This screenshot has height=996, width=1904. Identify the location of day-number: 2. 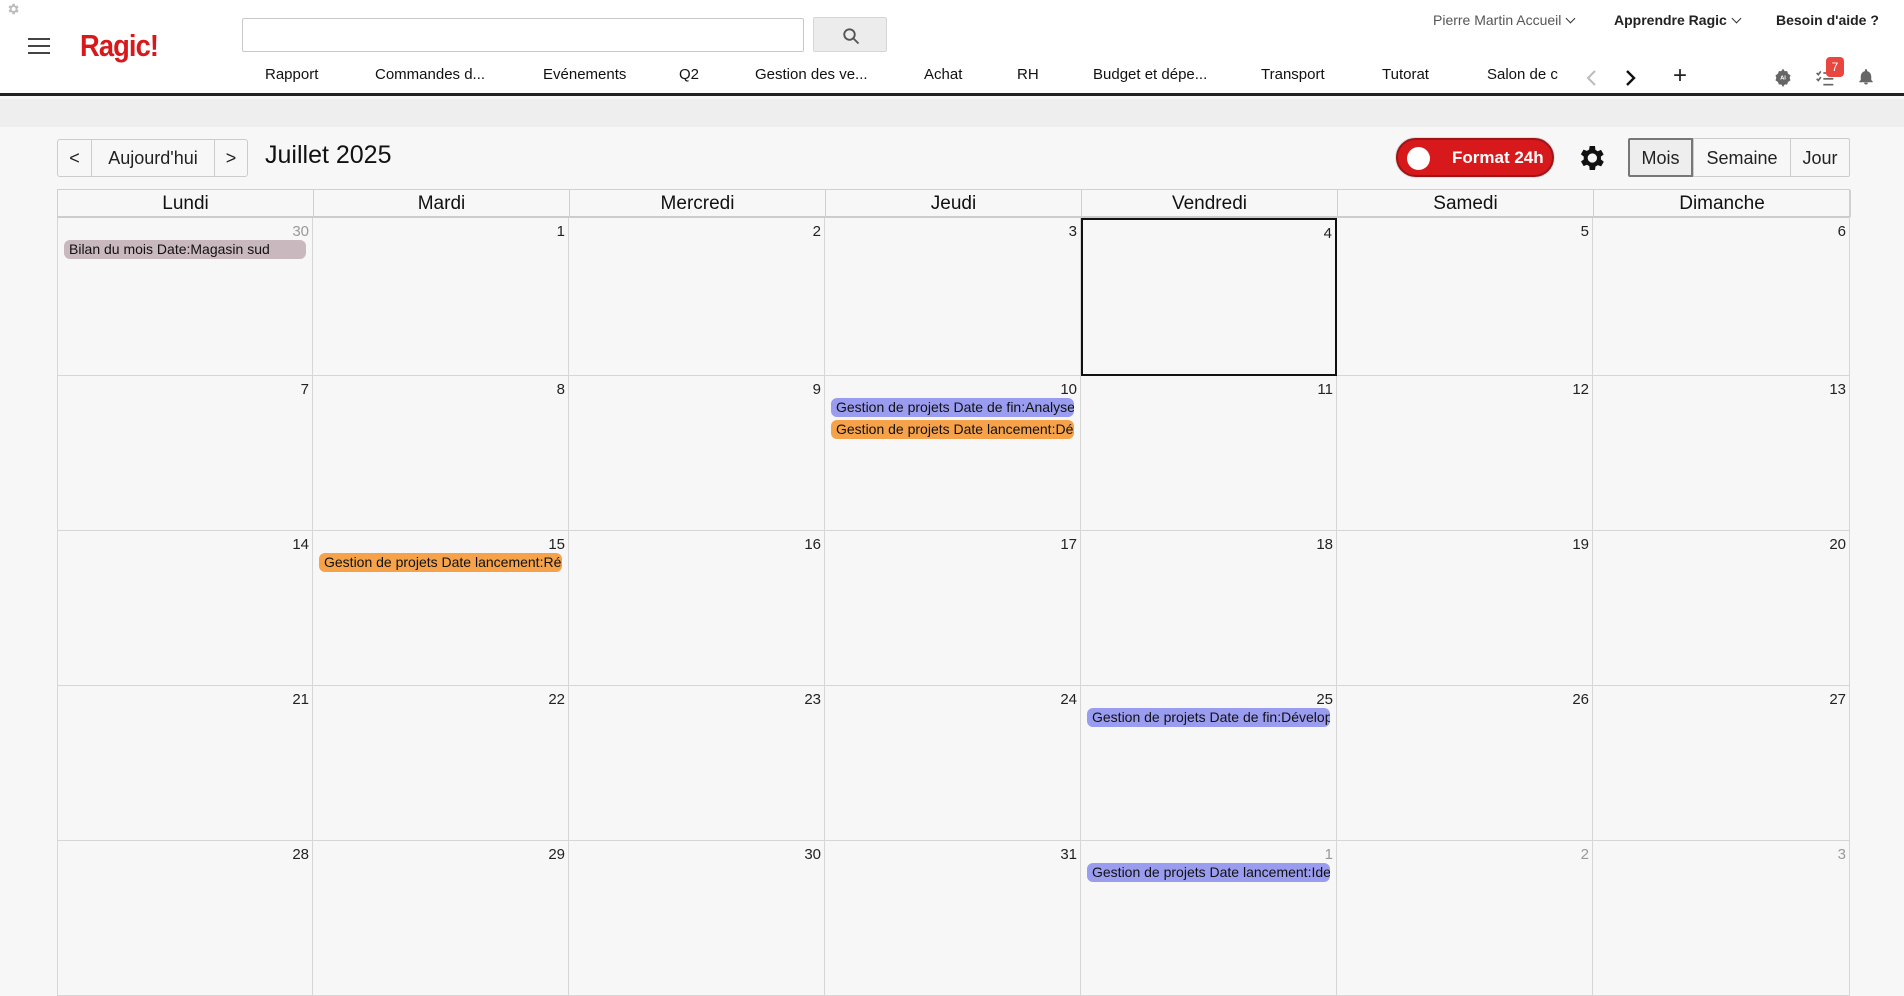
(816, 231).